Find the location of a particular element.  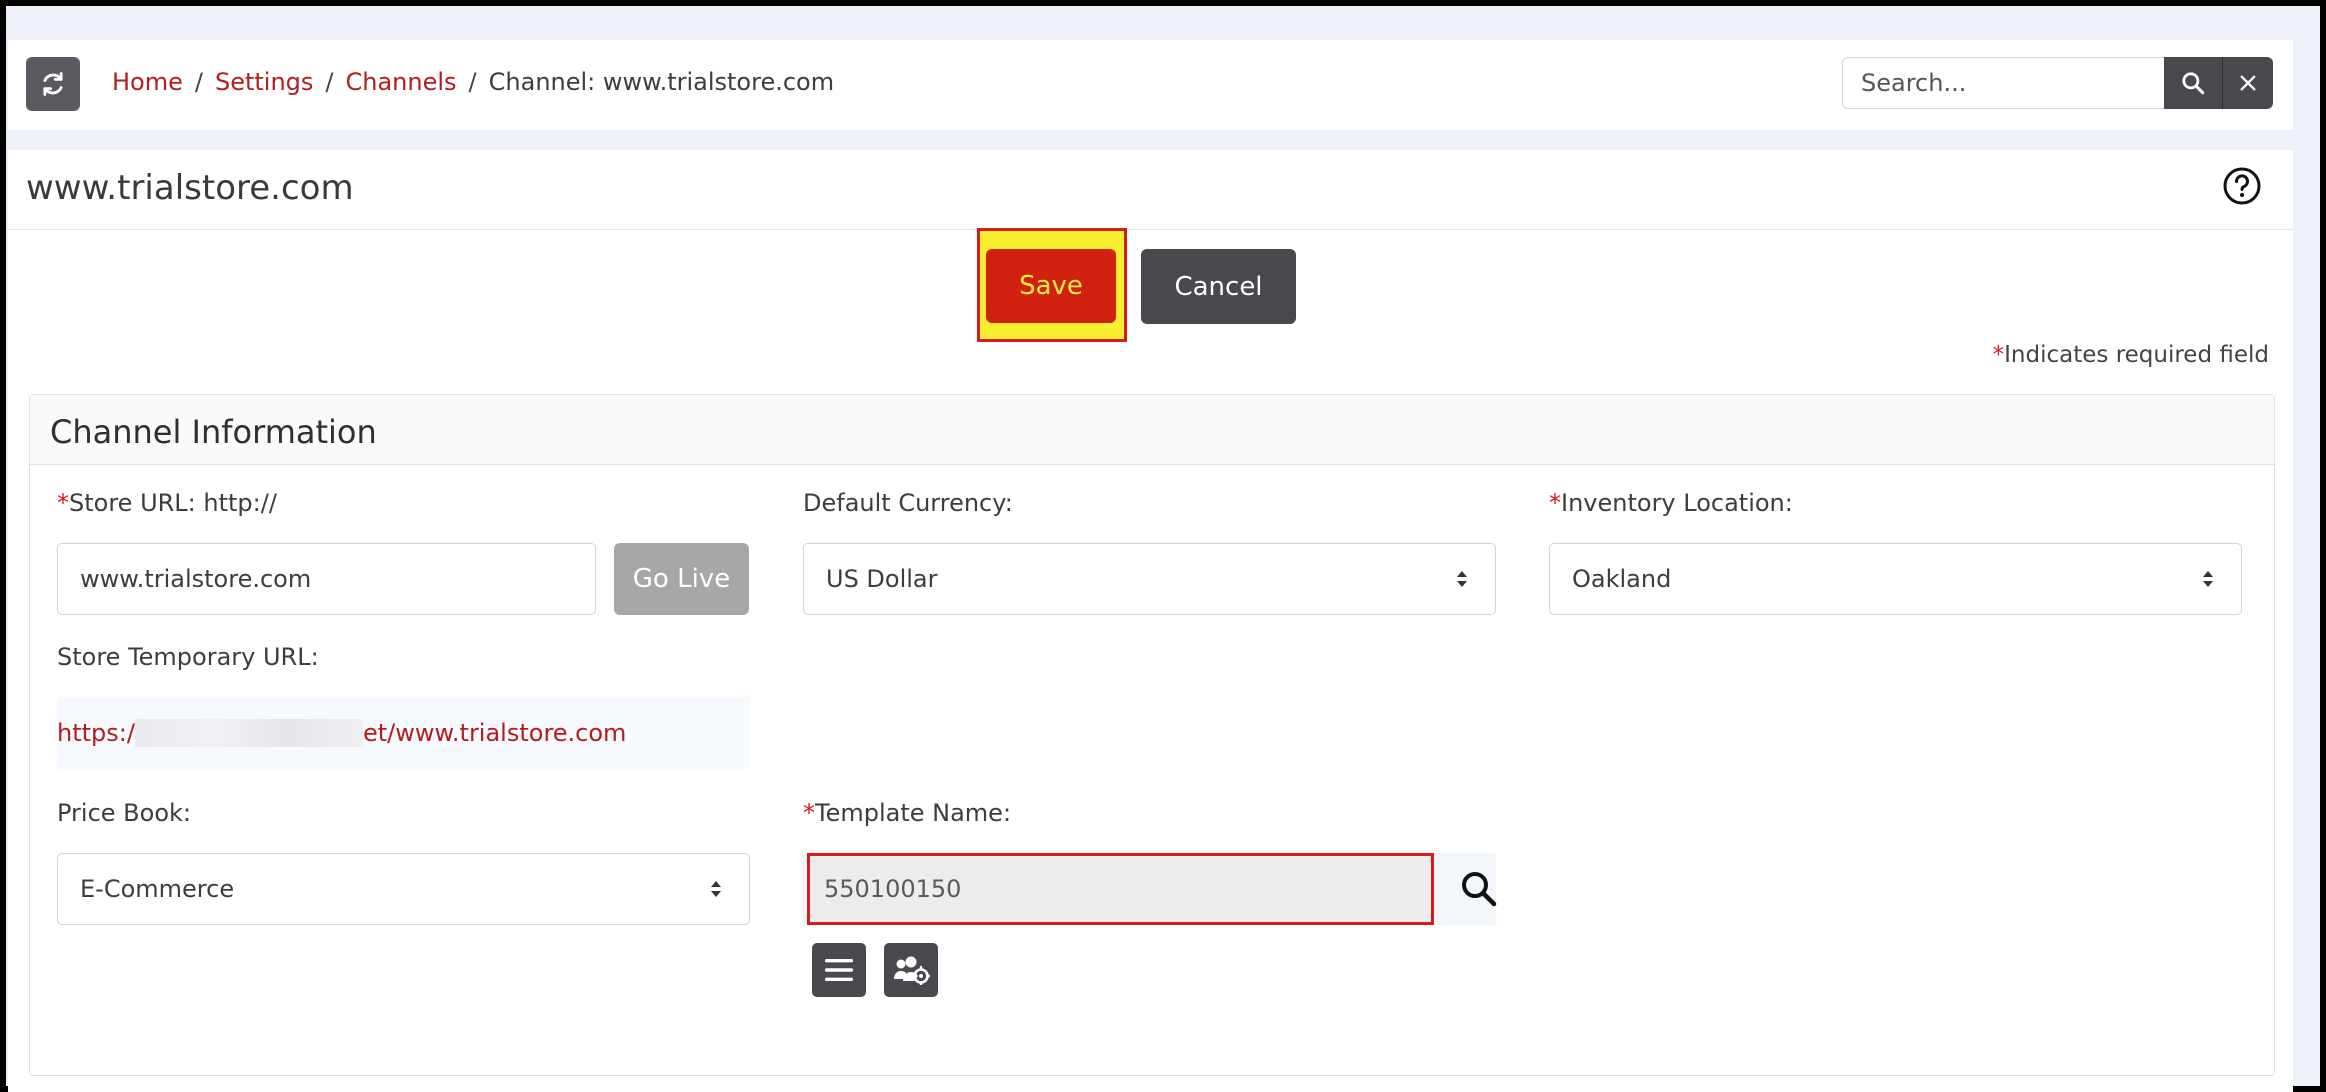

inventory-location-value: Oakland is located at coordinates (1622, 579).